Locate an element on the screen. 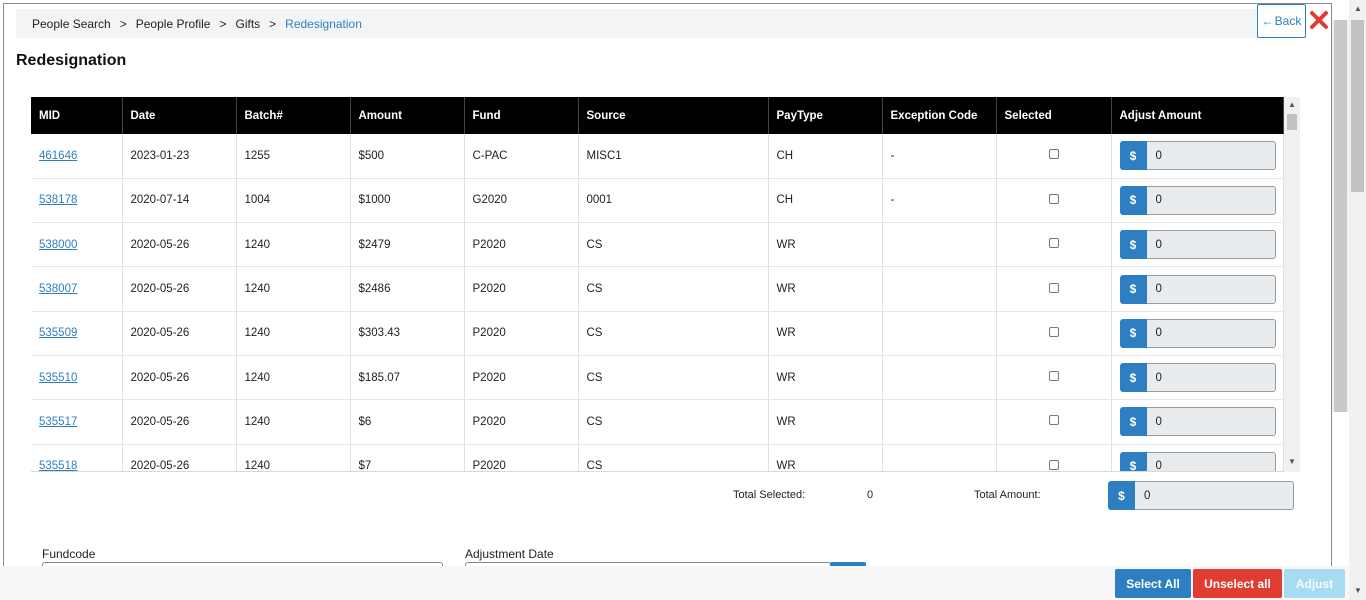 This screenshot has height=600, width=1366. cell-exception-code: - is located at coordinates (939, 201).